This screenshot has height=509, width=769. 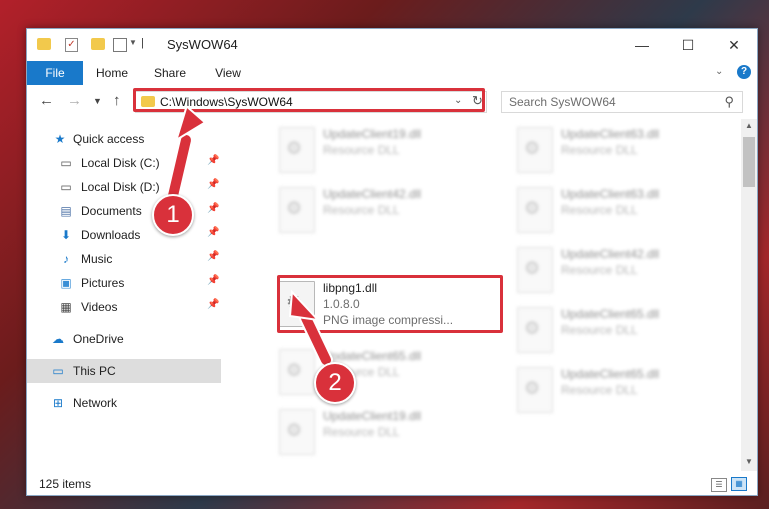 What do you see at coordinates (749, 162) in the screenshot?
I see `scrollbar-thumb` at bounding box center [749, 162].